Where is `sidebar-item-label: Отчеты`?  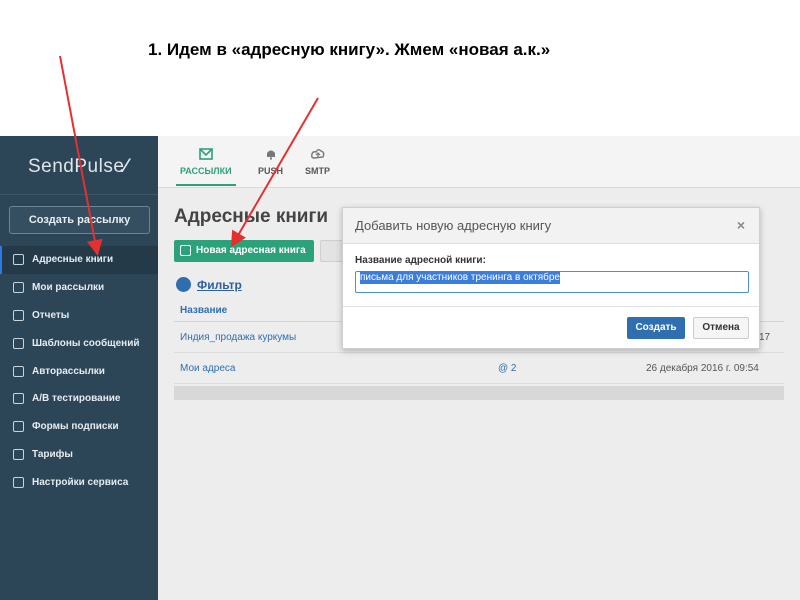
sidebar-item-label: Отчеты is located at coordinates (51, 315).